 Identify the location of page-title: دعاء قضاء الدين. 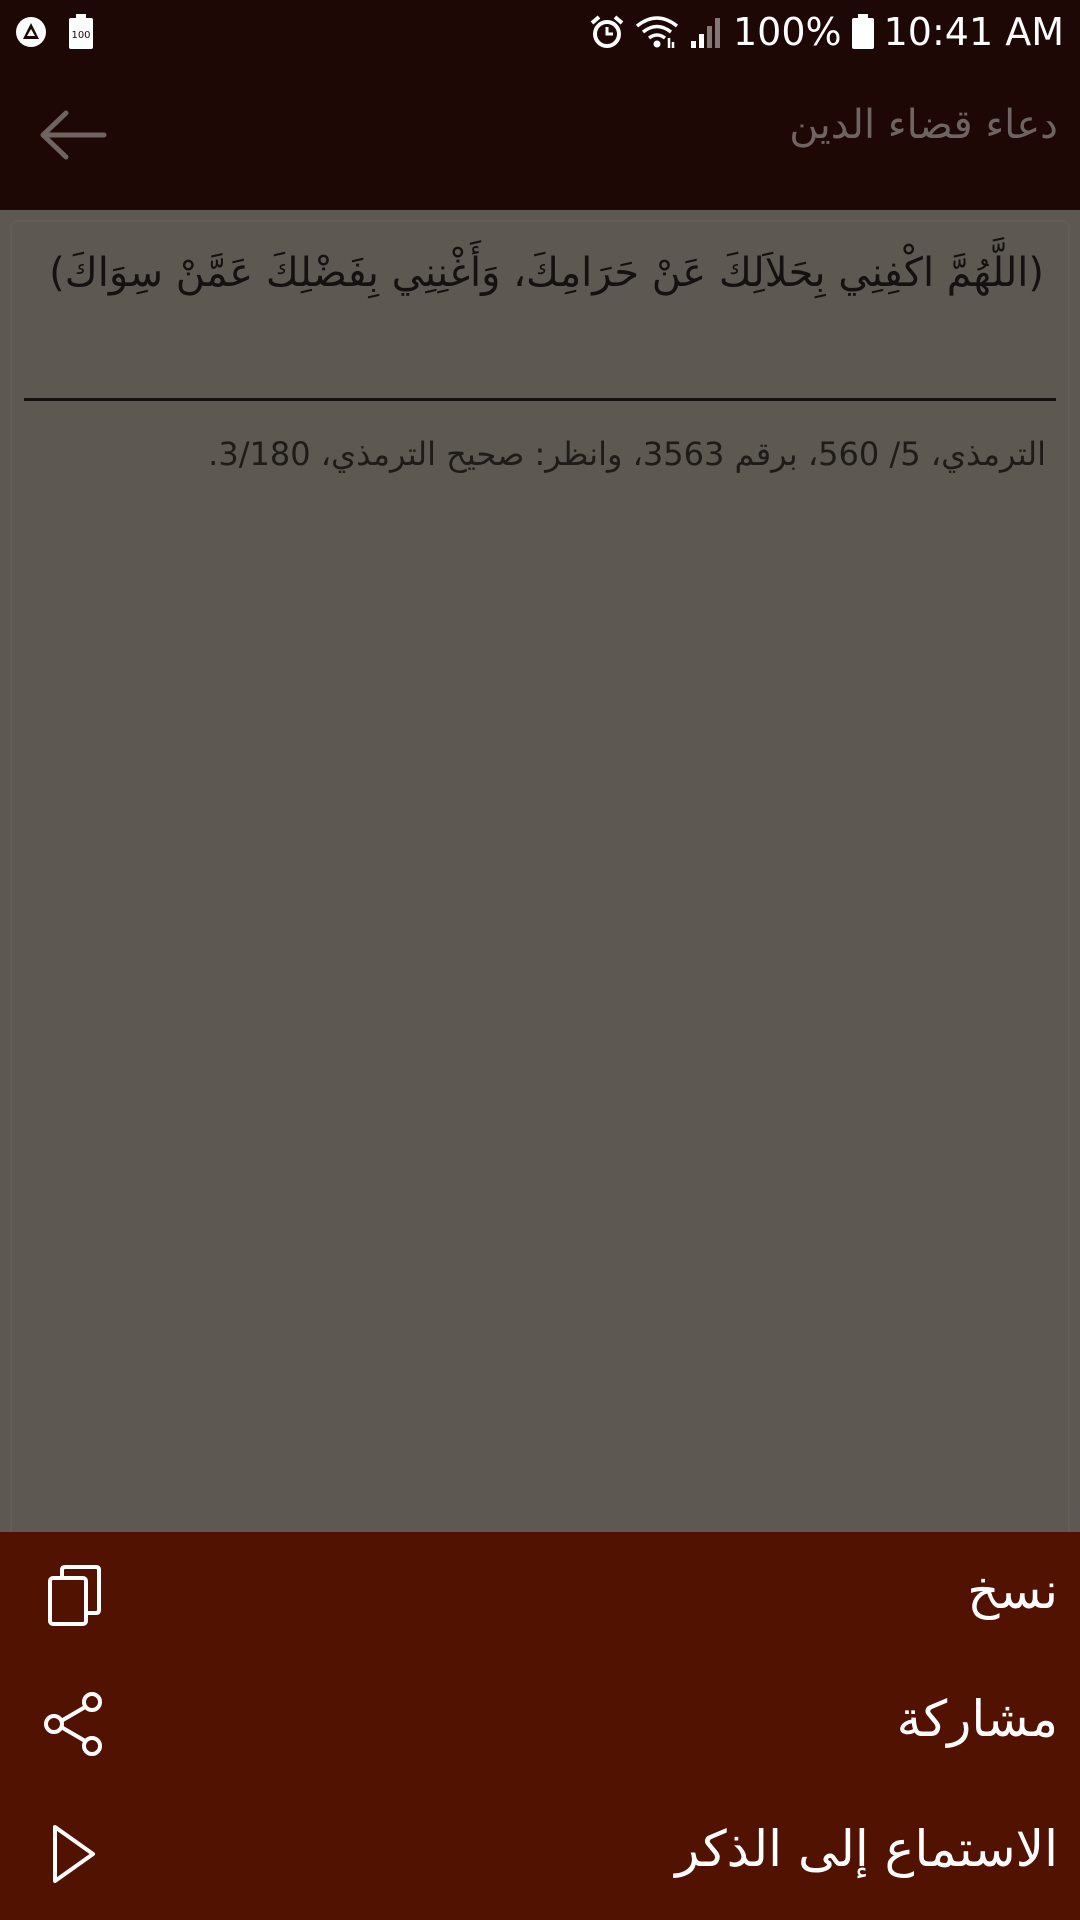
(923, 125).